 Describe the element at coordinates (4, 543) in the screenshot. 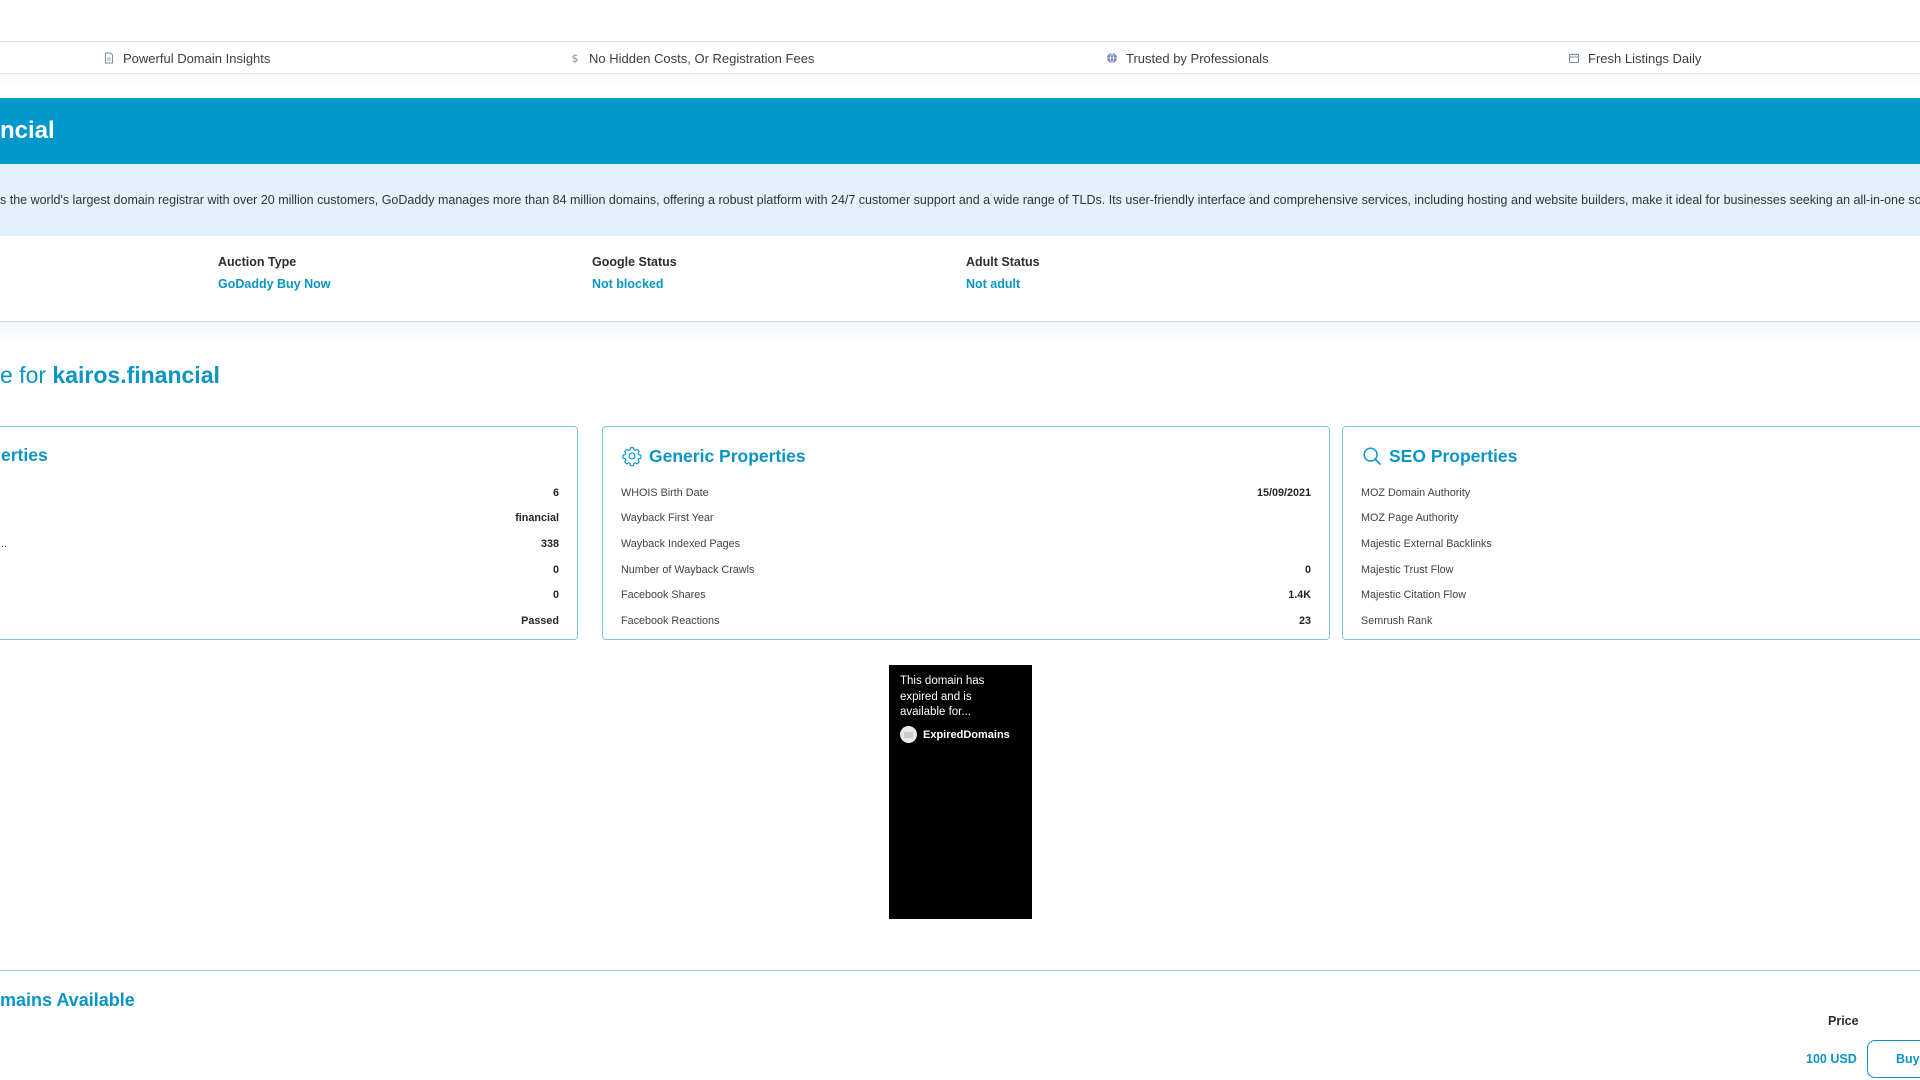

I see `row-label: ..` at that location.